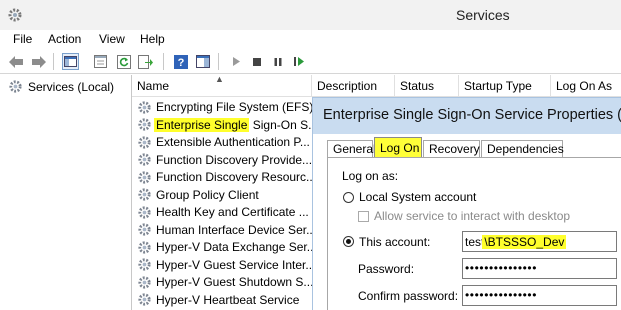 Image resolution: width=621 pixels, height=310 pixels. Describe the element at coordinates (70, 61) in the screenshot. I see `console-tree-icon` at that location.